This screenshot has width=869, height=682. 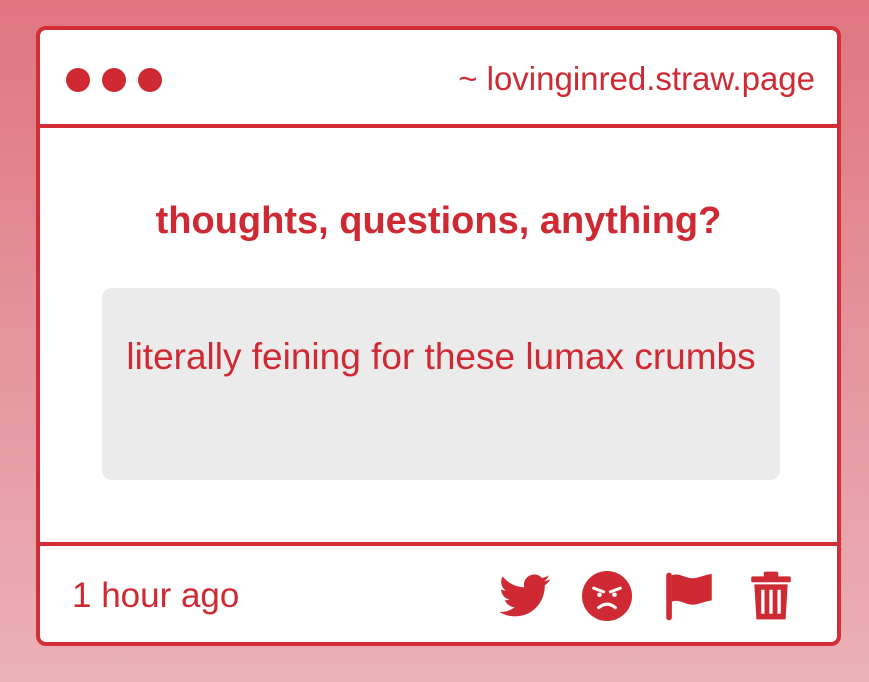 I want to click on report-button, so click(x=689, y=596).